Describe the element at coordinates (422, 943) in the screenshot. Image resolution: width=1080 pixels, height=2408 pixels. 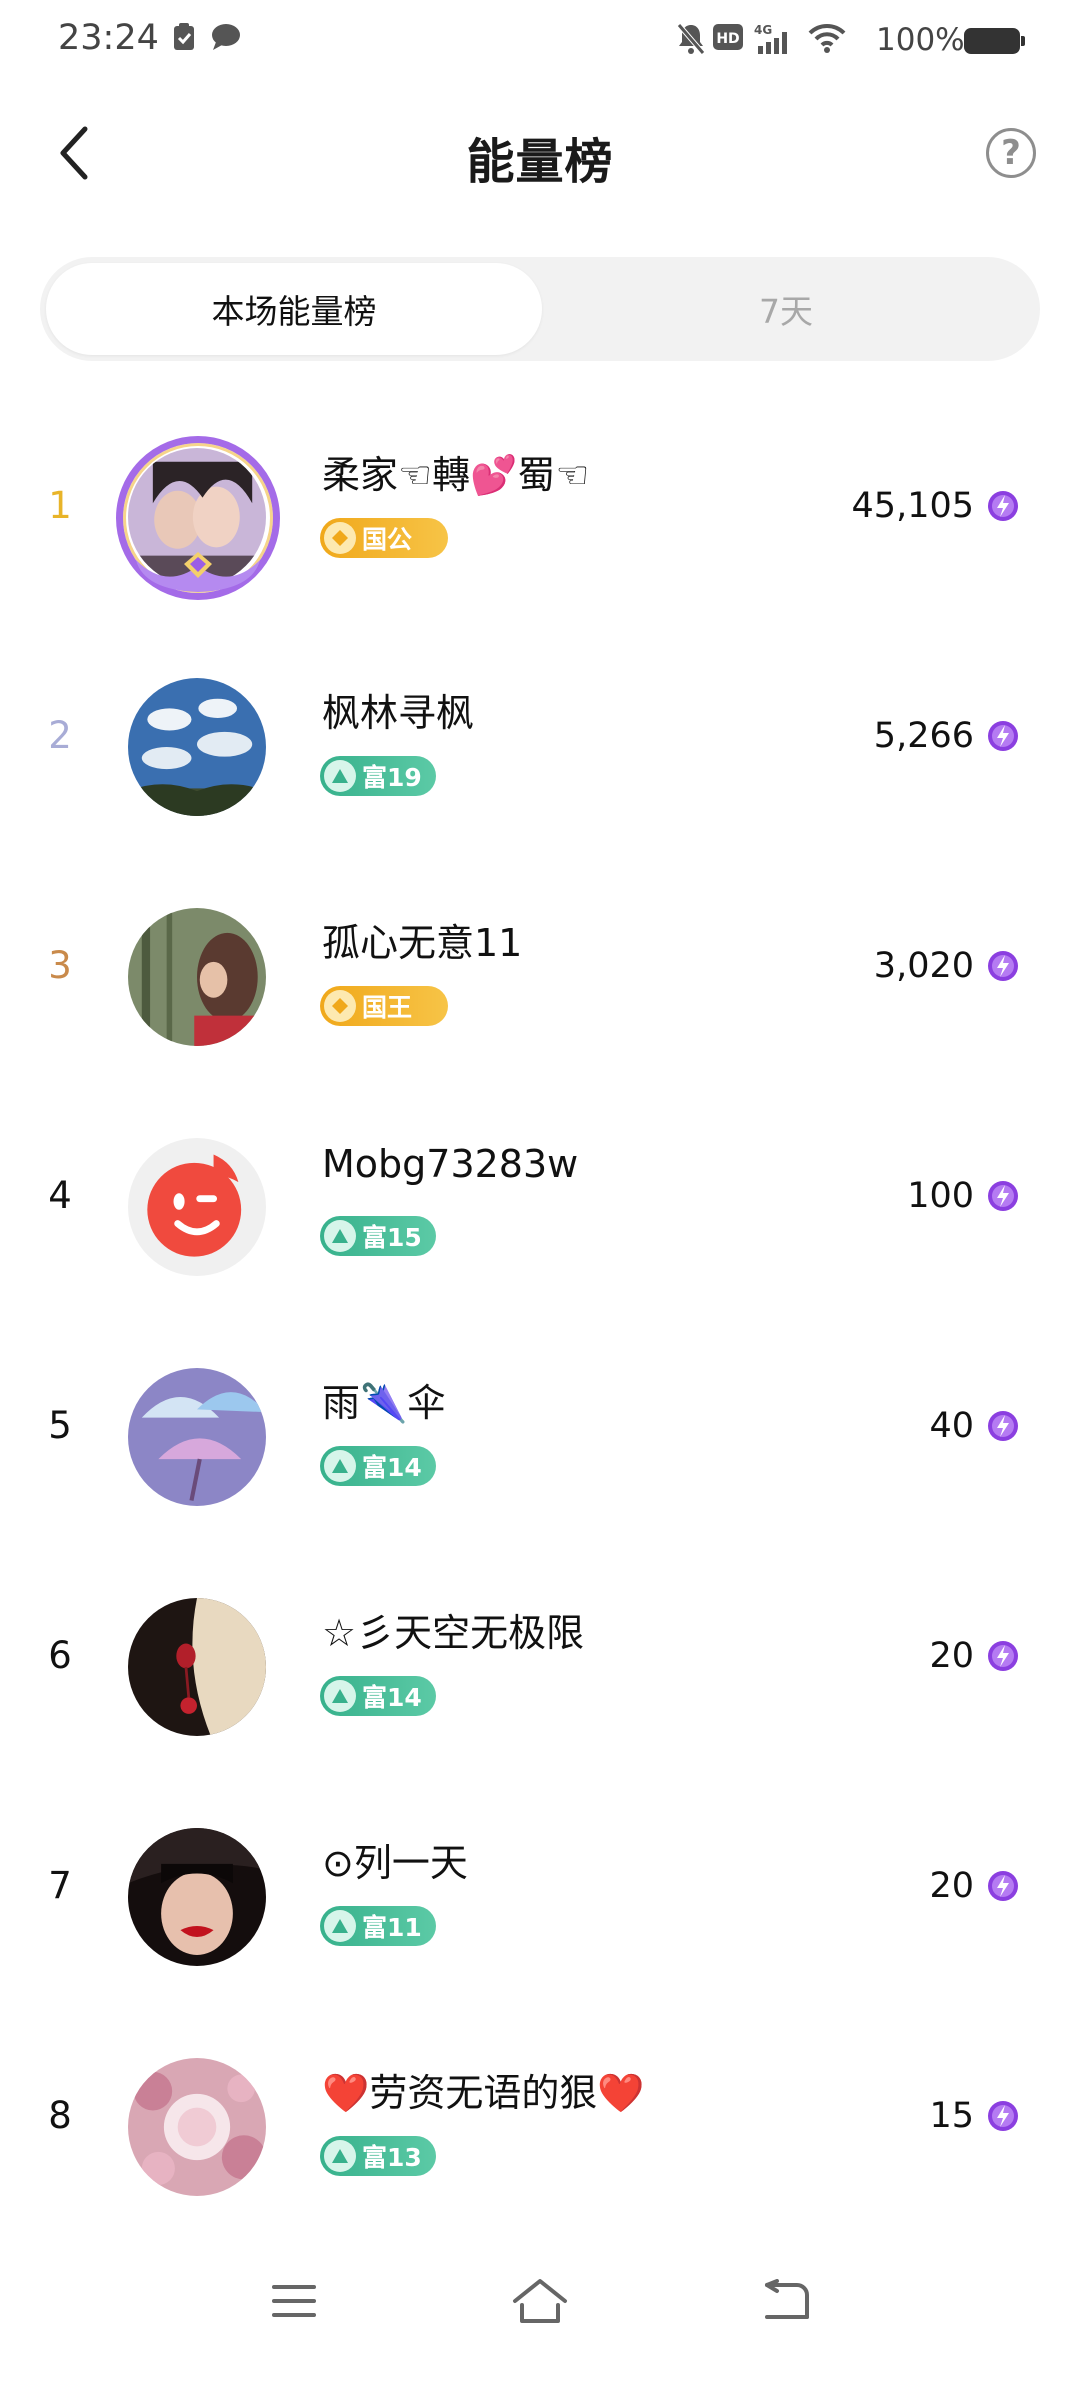
I see `user-name: 孤心无意11` at that location.